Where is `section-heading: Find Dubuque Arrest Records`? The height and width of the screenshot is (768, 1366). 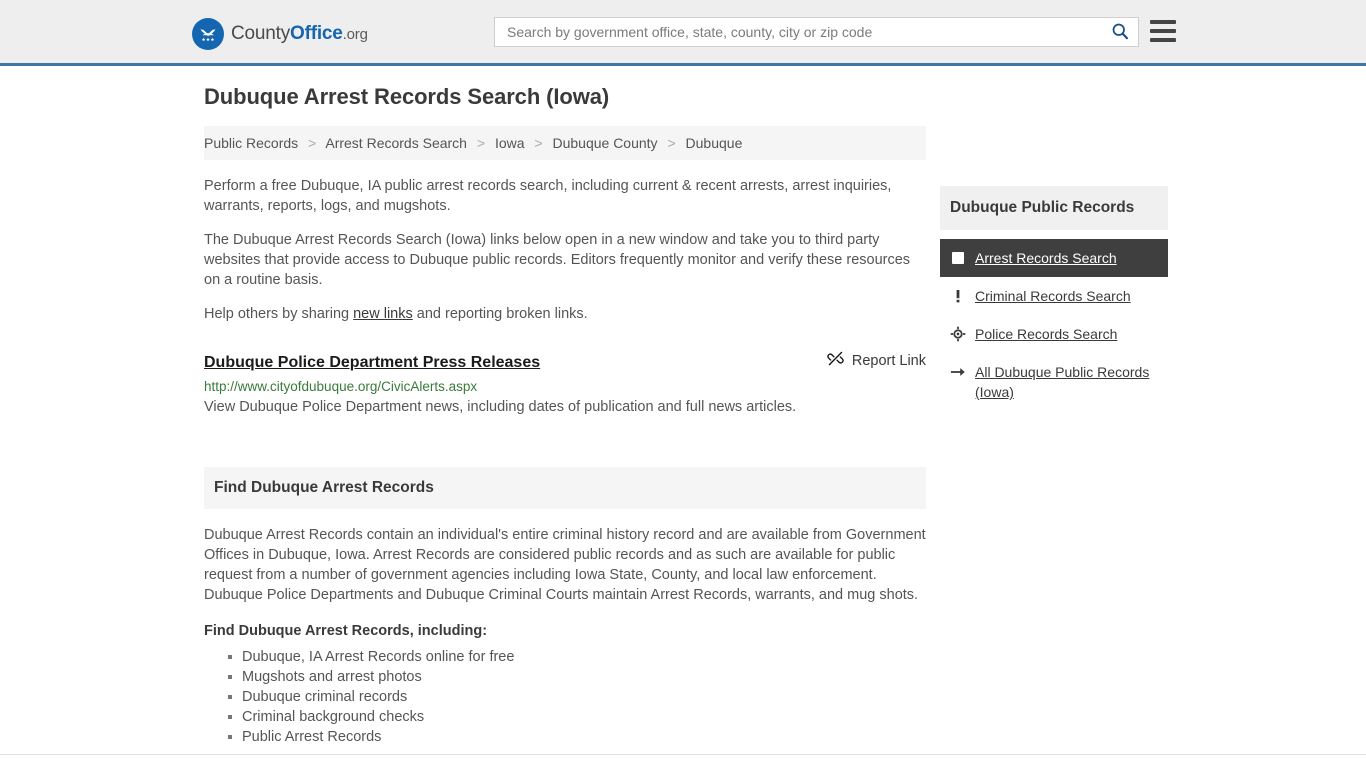
section-heading: Find Dubuque Arrest Records is located at coordinates (565, 488).